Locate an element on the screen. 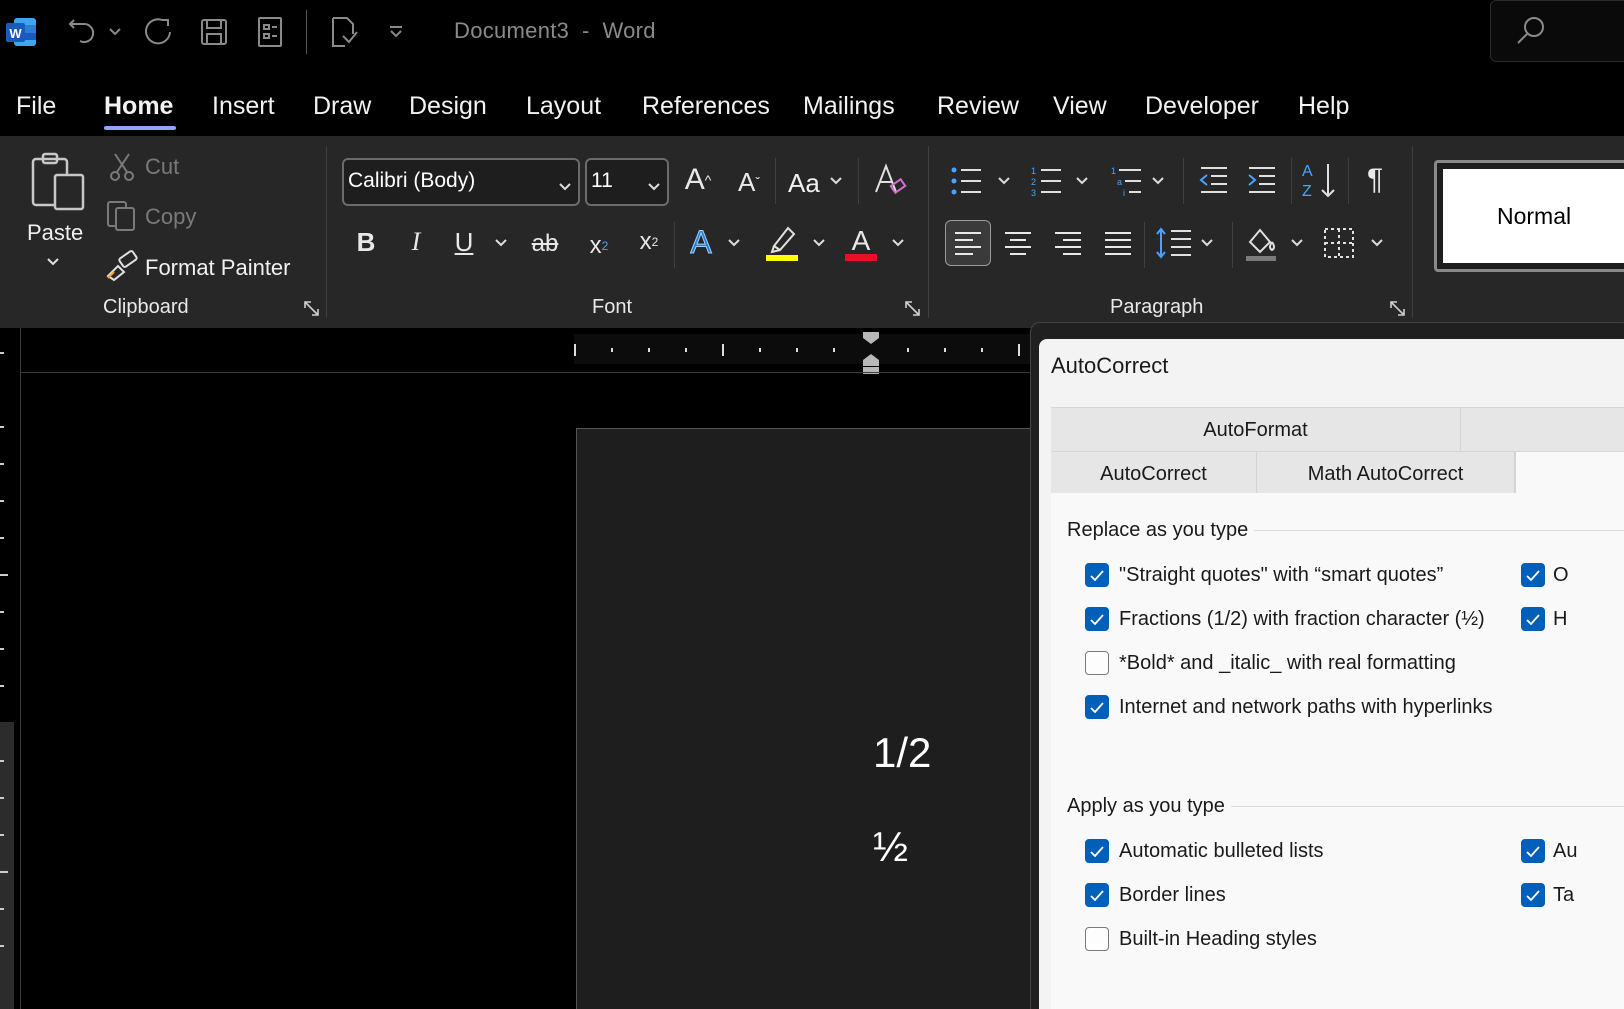  tab-math-autocorrect: Math AutoCorrect is located at coordinates (1386, 474).